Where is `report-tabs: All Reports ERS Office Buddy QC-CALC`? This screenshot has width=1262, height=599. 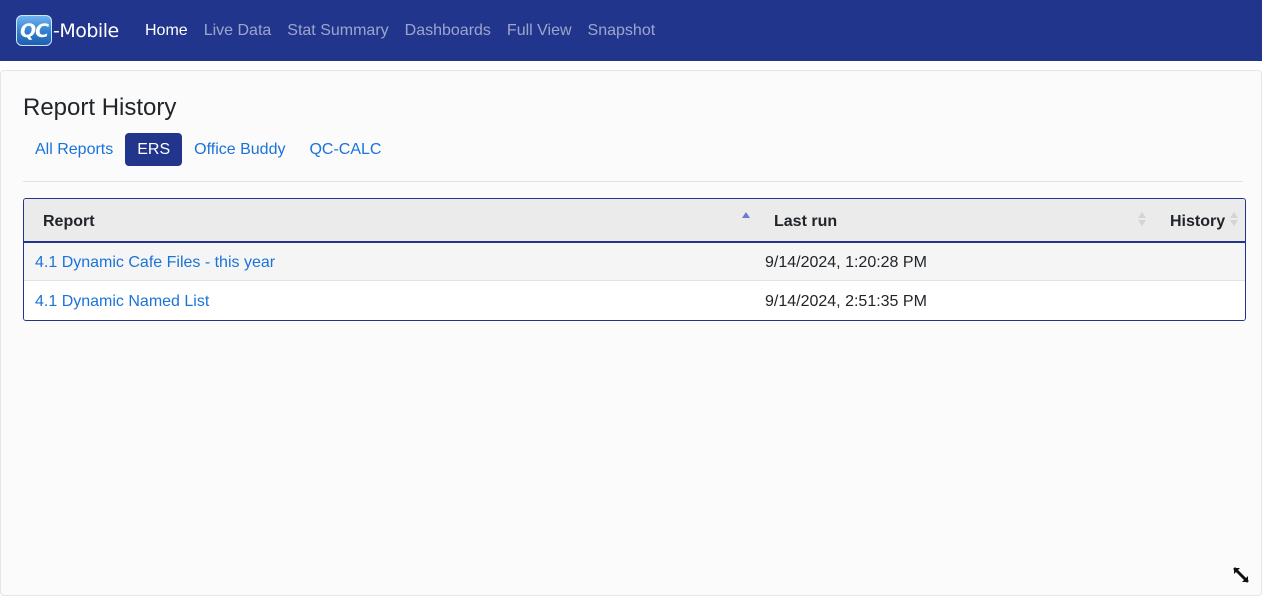
report-tabs: All Reports ERS Office Buddy QC-CALC is located at coordinates (208, 149).